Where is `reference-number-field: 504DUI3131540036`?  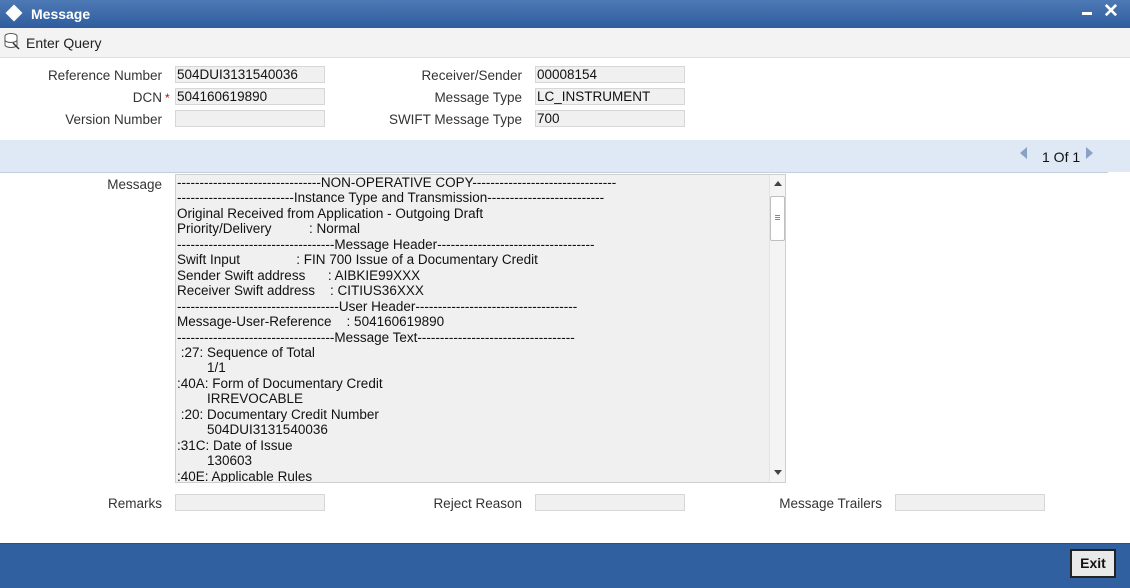
reference-number-field: 504DUI3131540036 is located at coordinates (250, 74).